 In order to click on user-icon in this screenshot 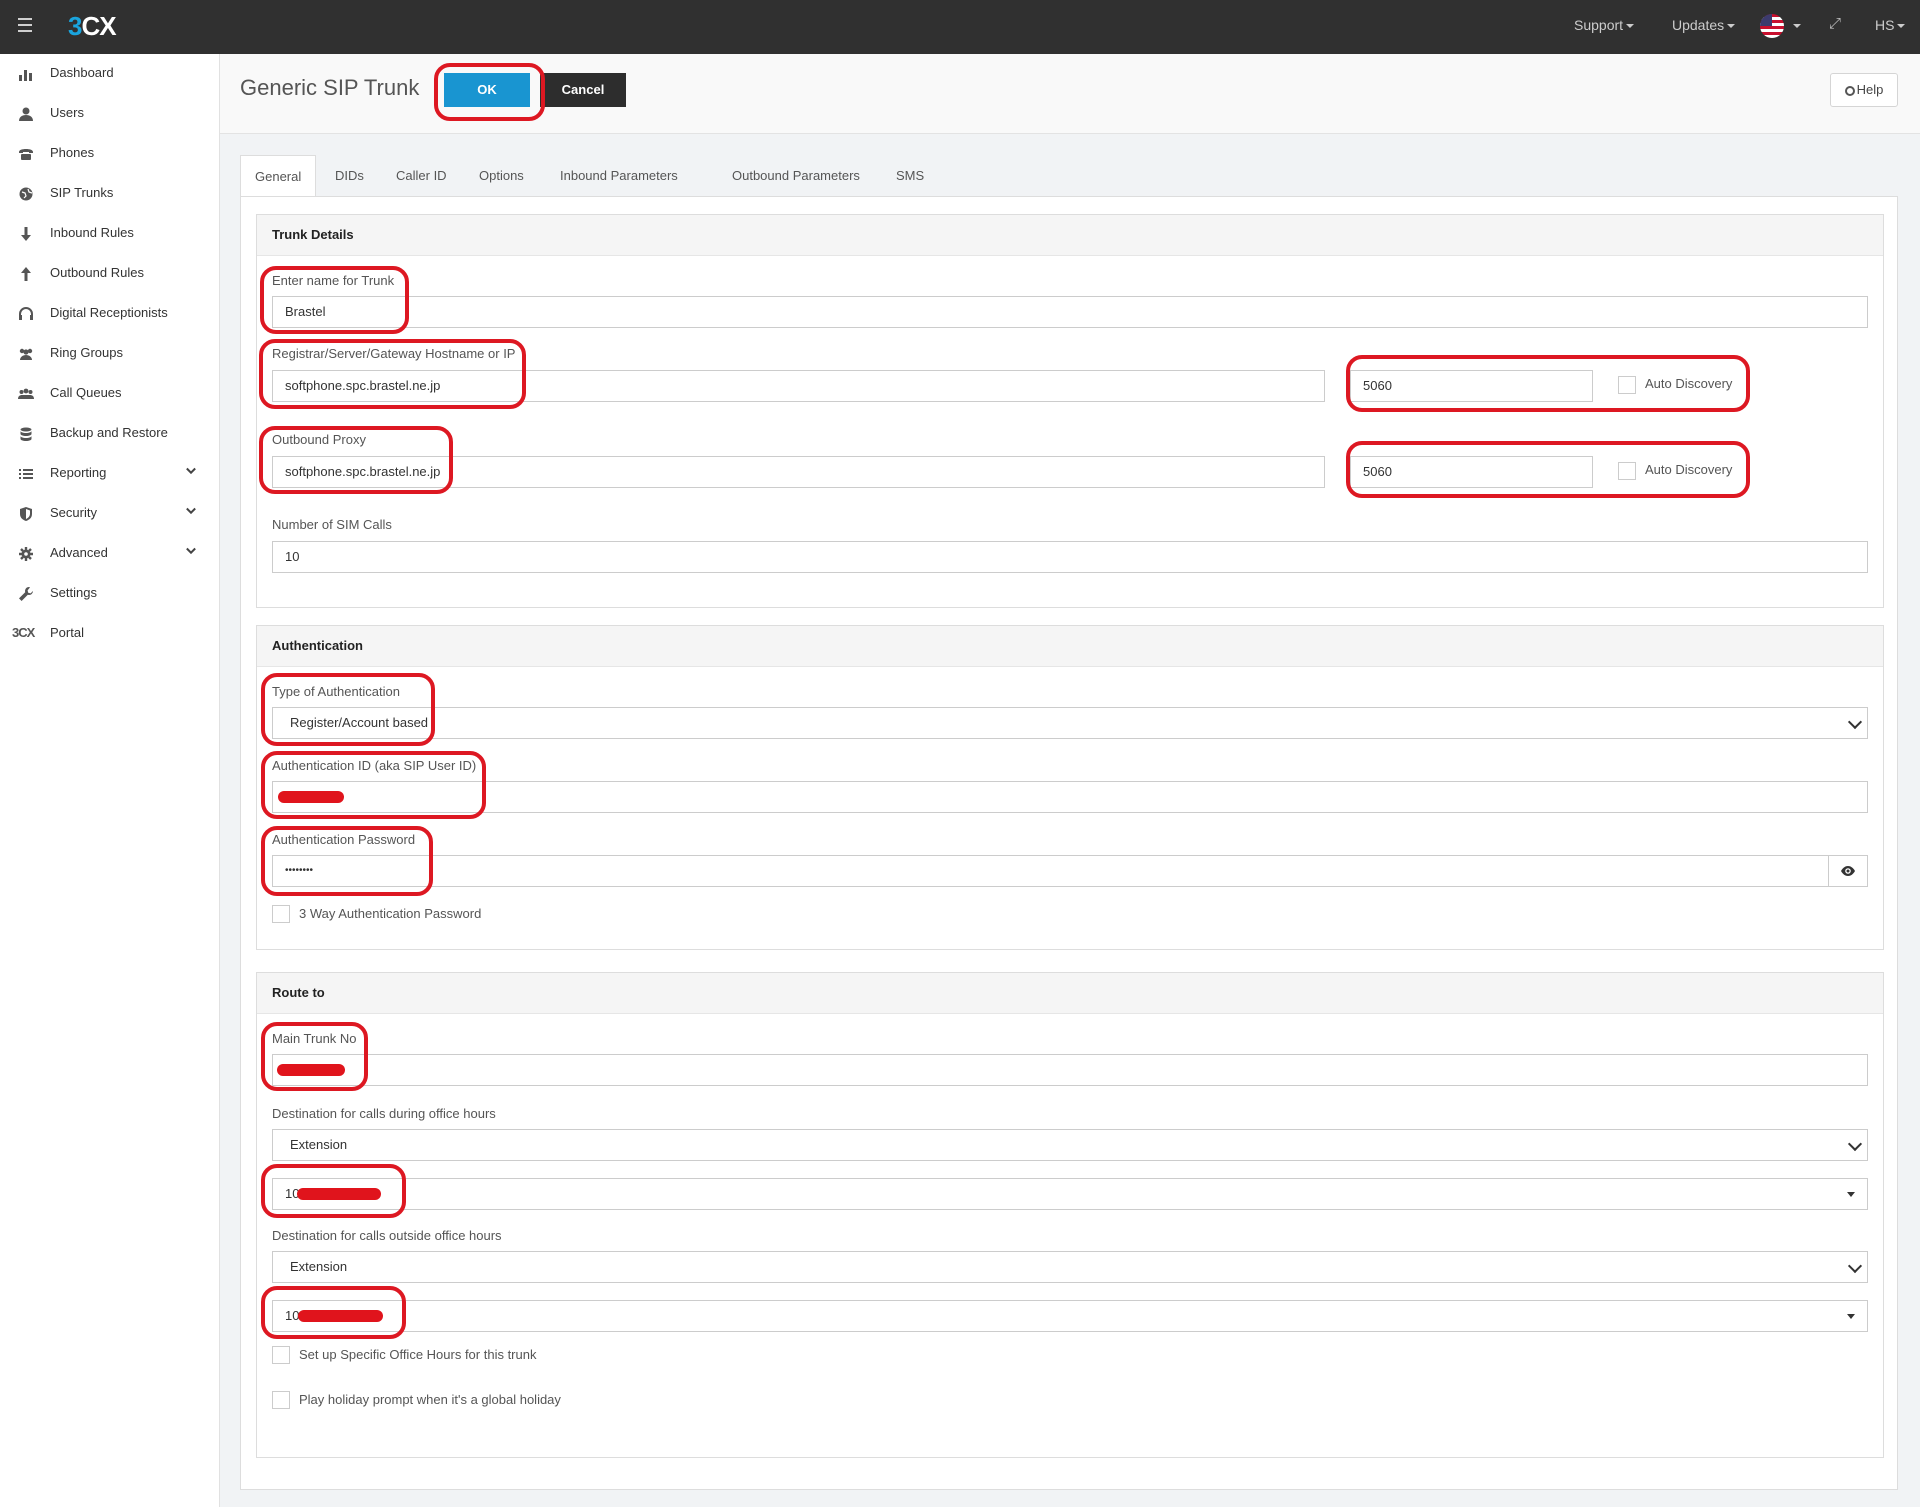, I will do `click(26, 114)`.